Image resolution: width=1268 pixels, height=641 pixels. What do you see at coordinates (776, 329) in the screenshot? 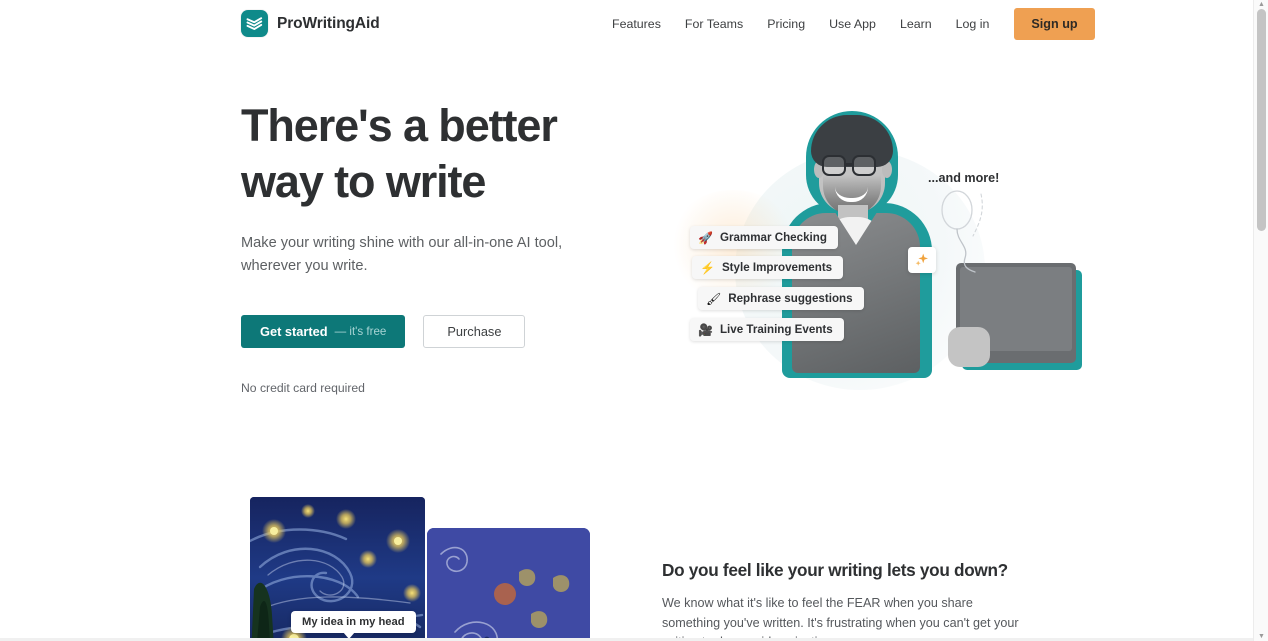
I see `feature-pill-label: Live Training Events` at bounding box center [776, 329].